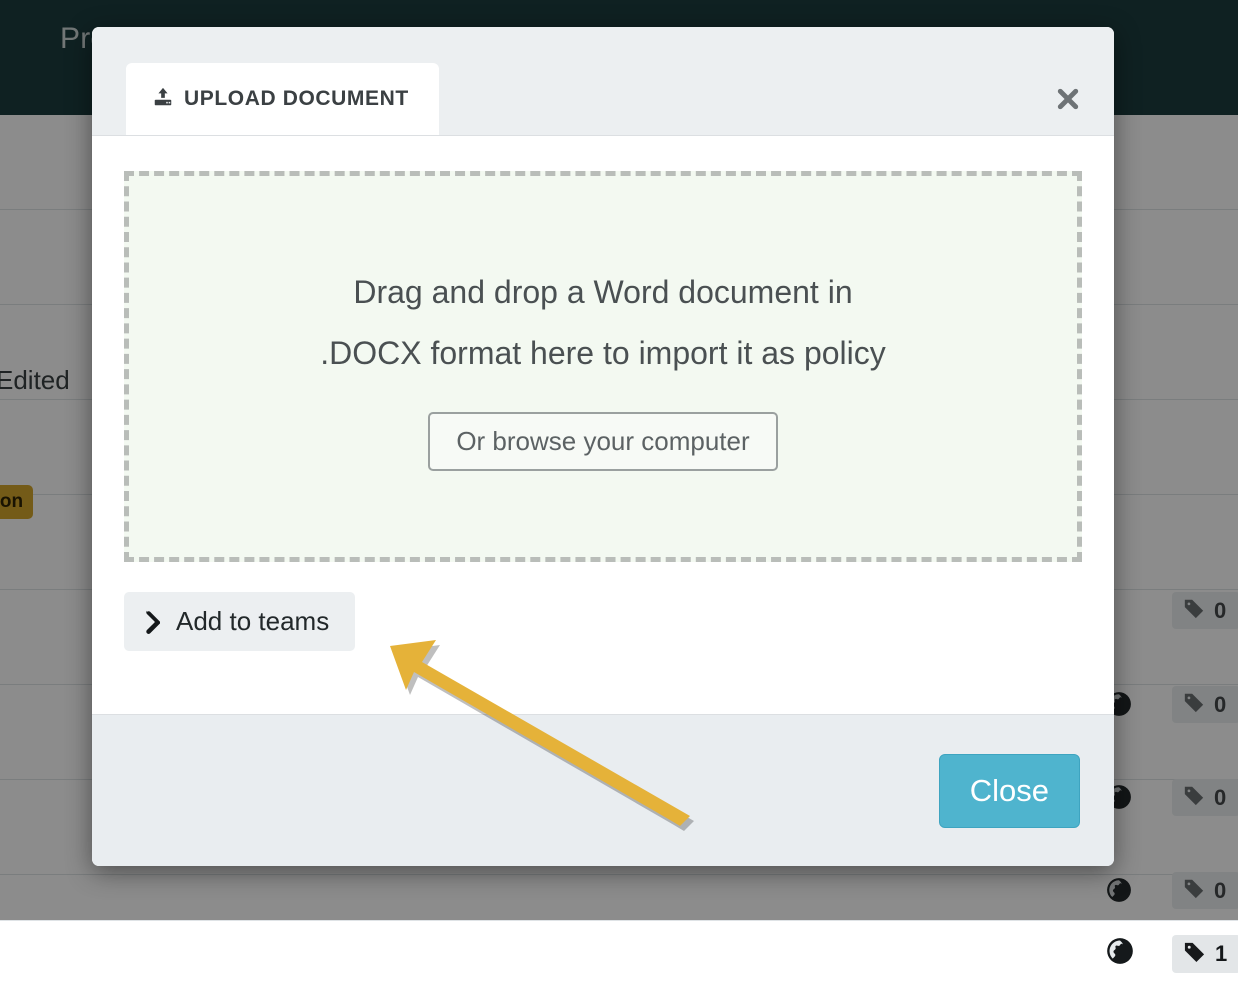  I want to click on tag-chip: 1, so click(1205, 954).